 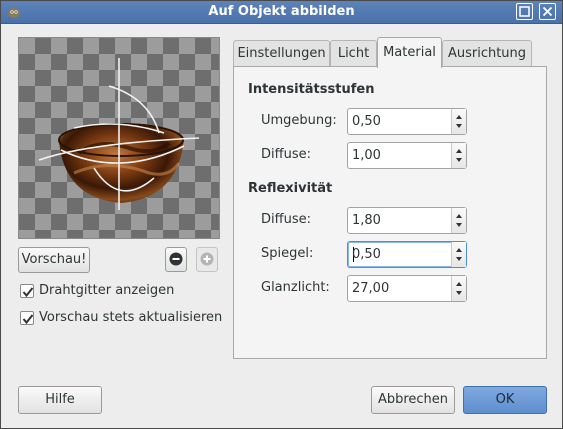 I want to click on specular-spinbutton: 0,50, so click(x=407, y=254).